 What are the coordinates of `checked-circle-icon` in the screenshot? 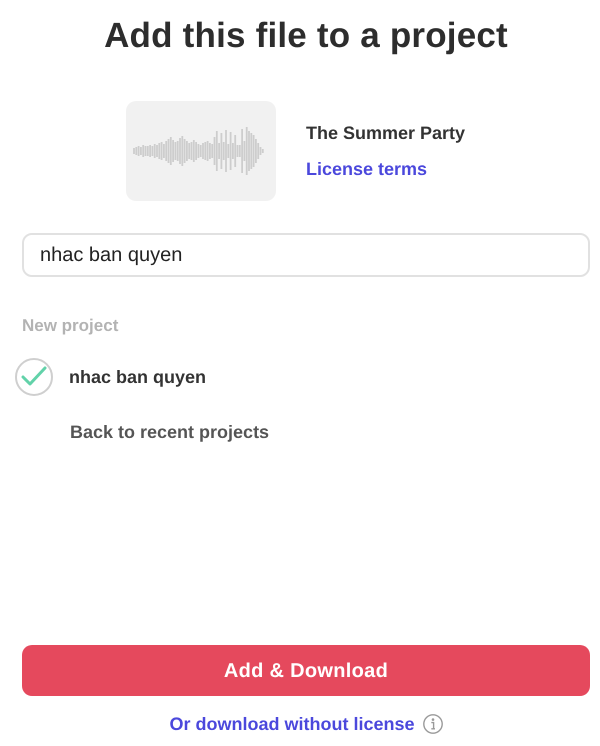 It's located at (34, 377).